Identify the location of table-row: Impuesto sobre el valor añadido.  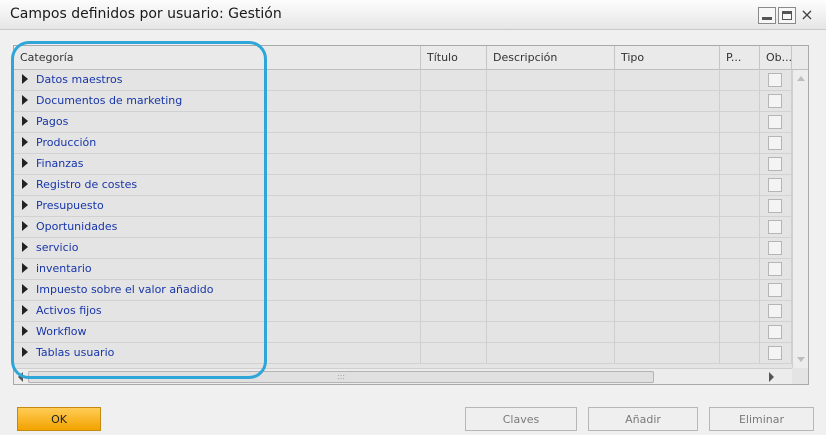
(403, 290).